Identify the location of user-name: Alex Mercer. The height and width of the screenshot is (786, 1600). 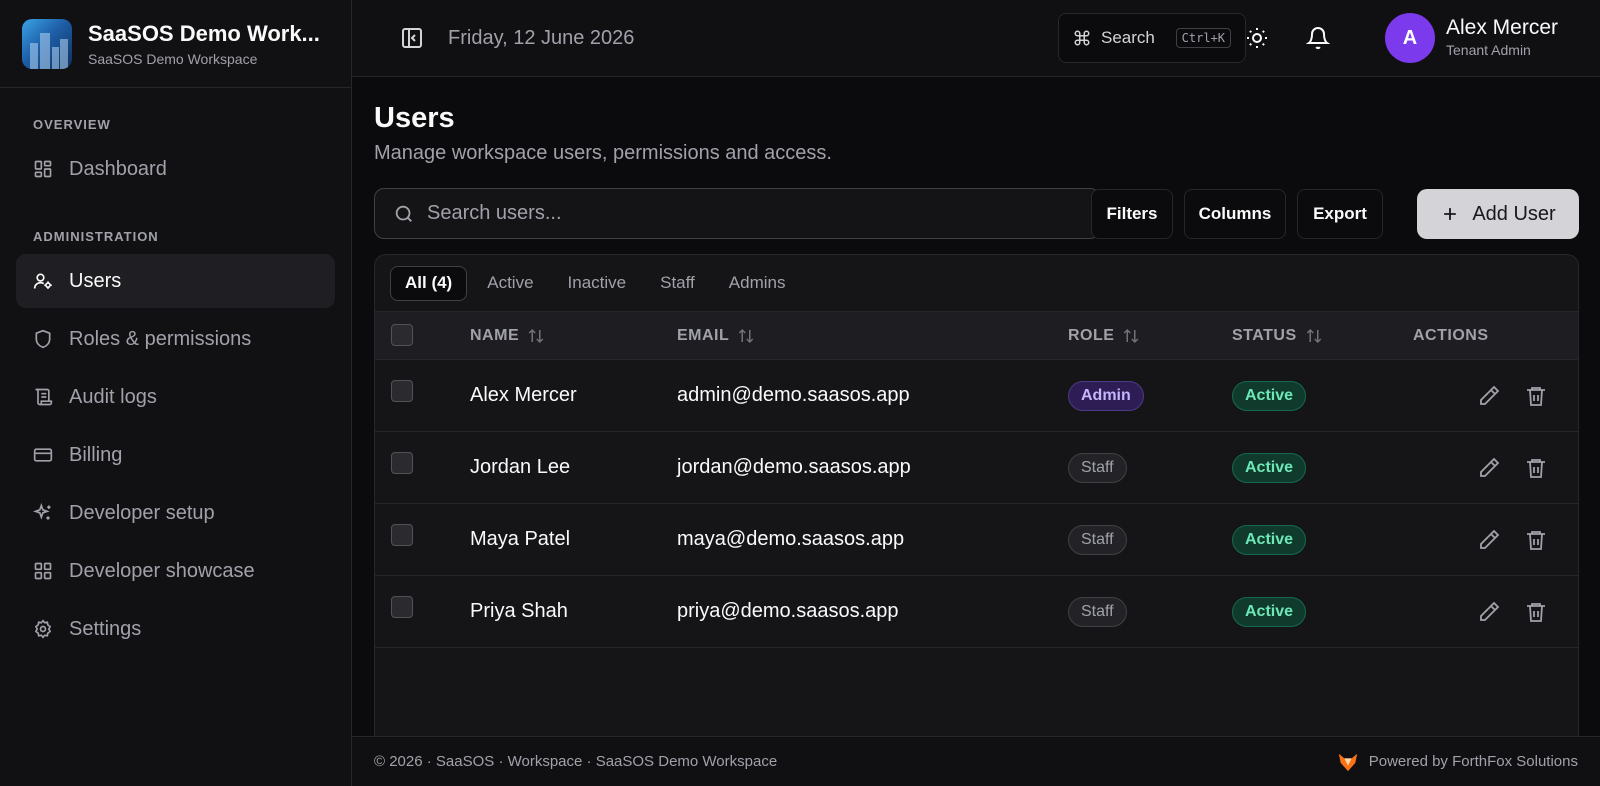
(1502, 28).